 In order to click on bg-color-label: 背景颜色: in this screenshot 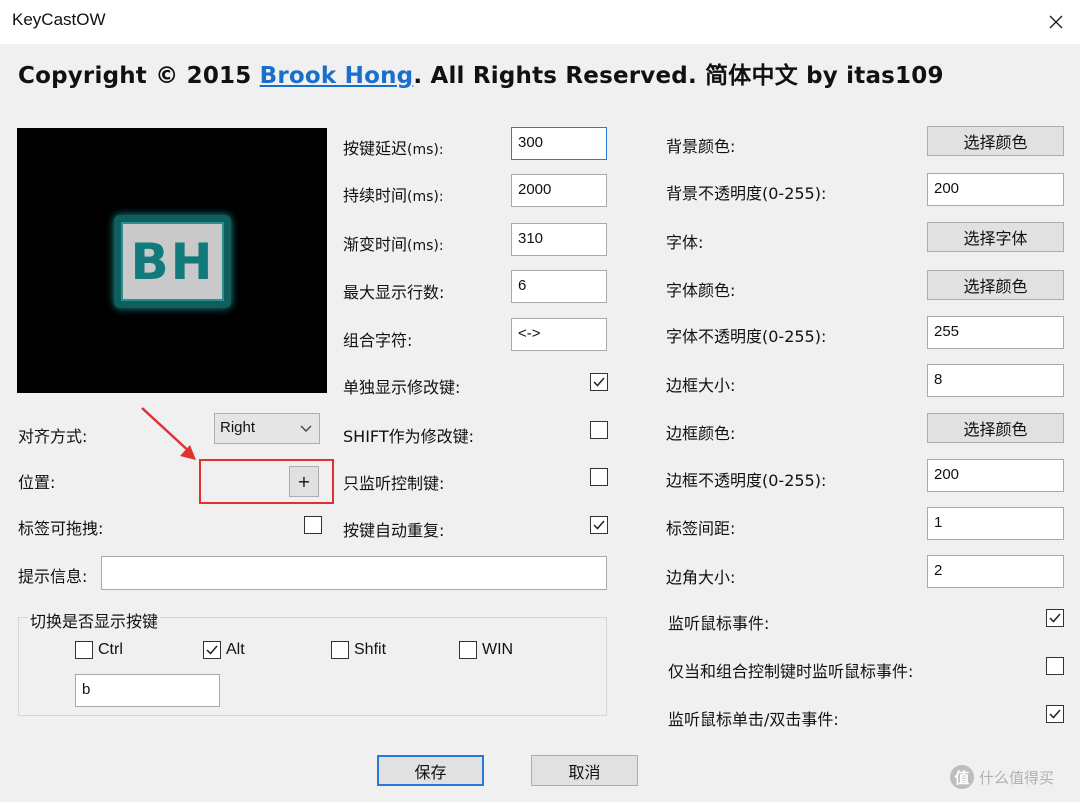, I will do `click(701, 146)`.